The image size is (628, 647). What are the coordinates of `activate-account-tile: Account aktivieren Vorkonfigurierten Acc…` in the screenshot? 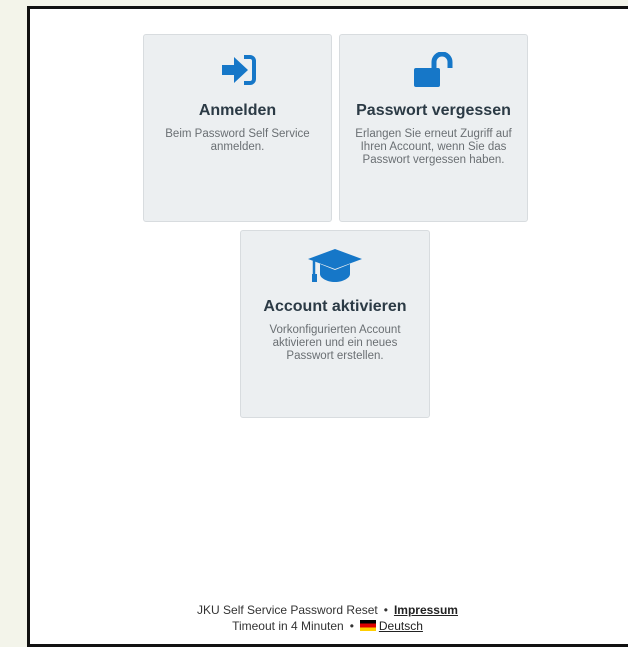 It's located at (335, 324).